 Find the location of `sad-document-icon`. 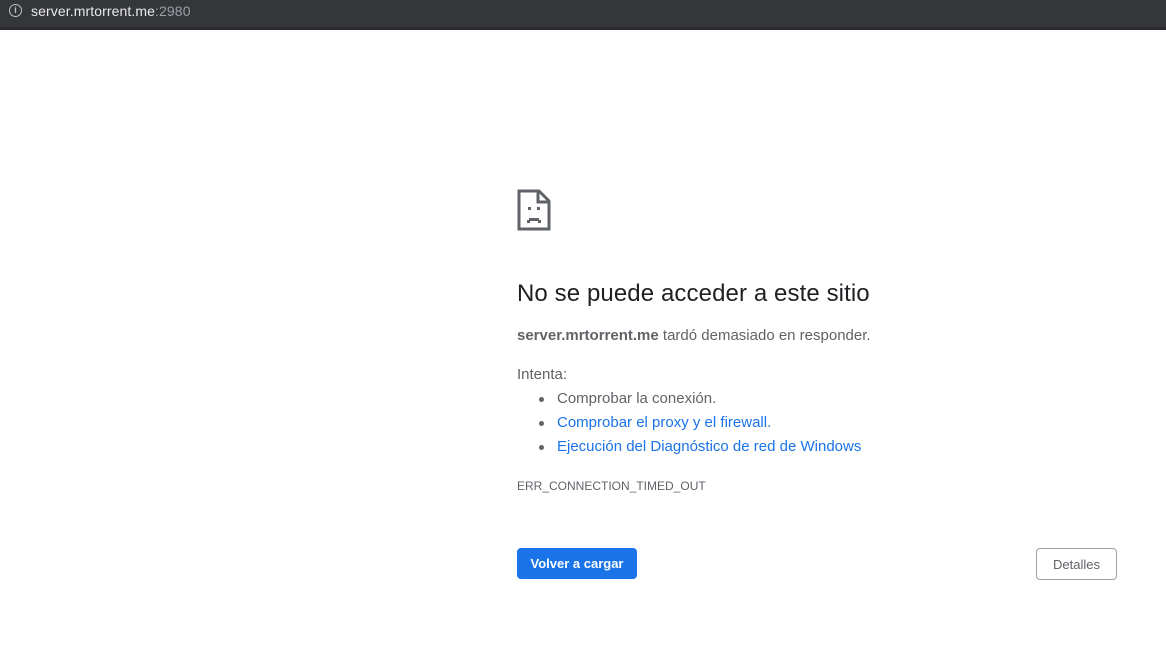

sad-document-icon is located at coordinates (534, 210).